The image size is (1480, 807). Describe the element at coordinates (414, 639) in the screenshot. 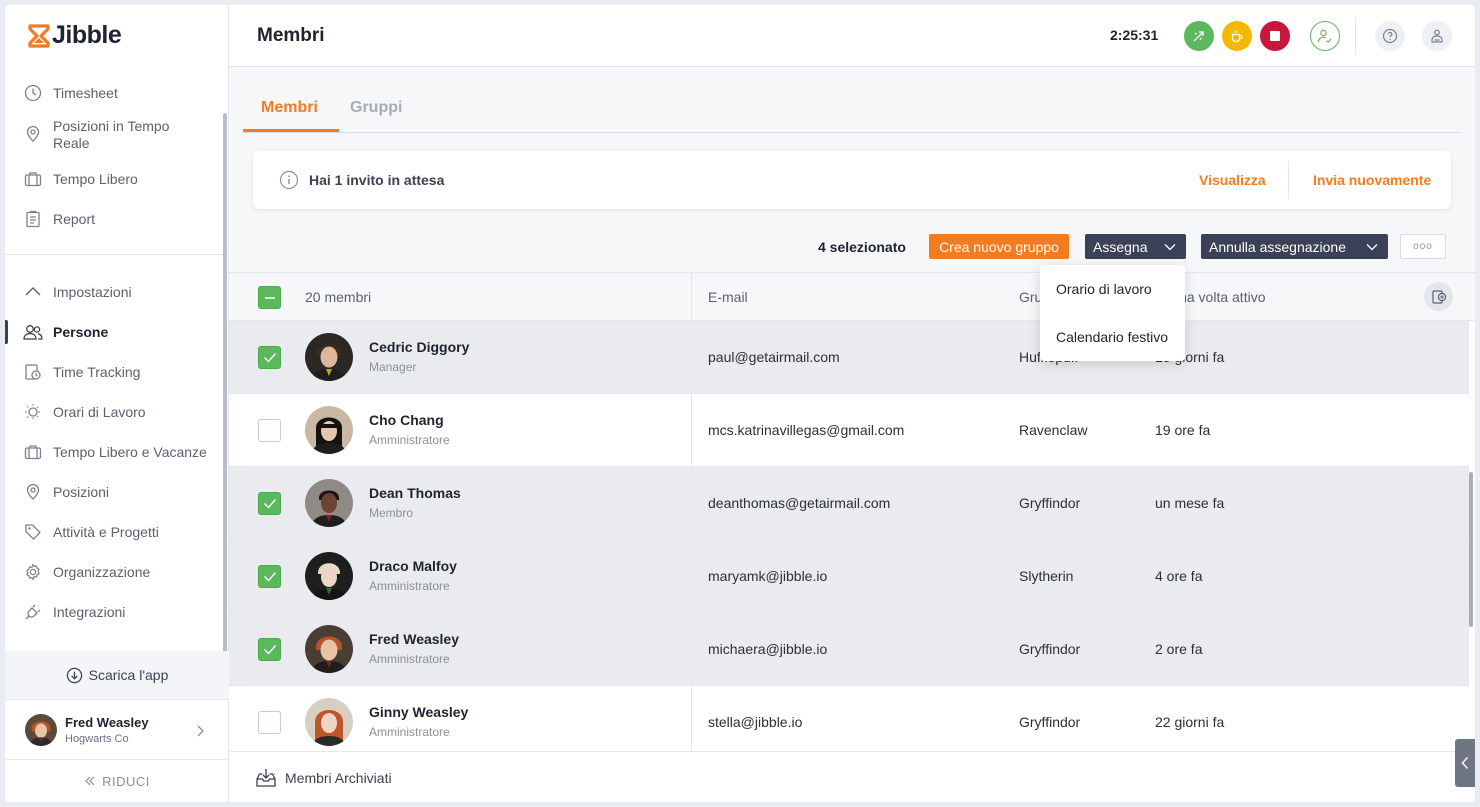

I see `member-name: Fred Weasley` at that location.